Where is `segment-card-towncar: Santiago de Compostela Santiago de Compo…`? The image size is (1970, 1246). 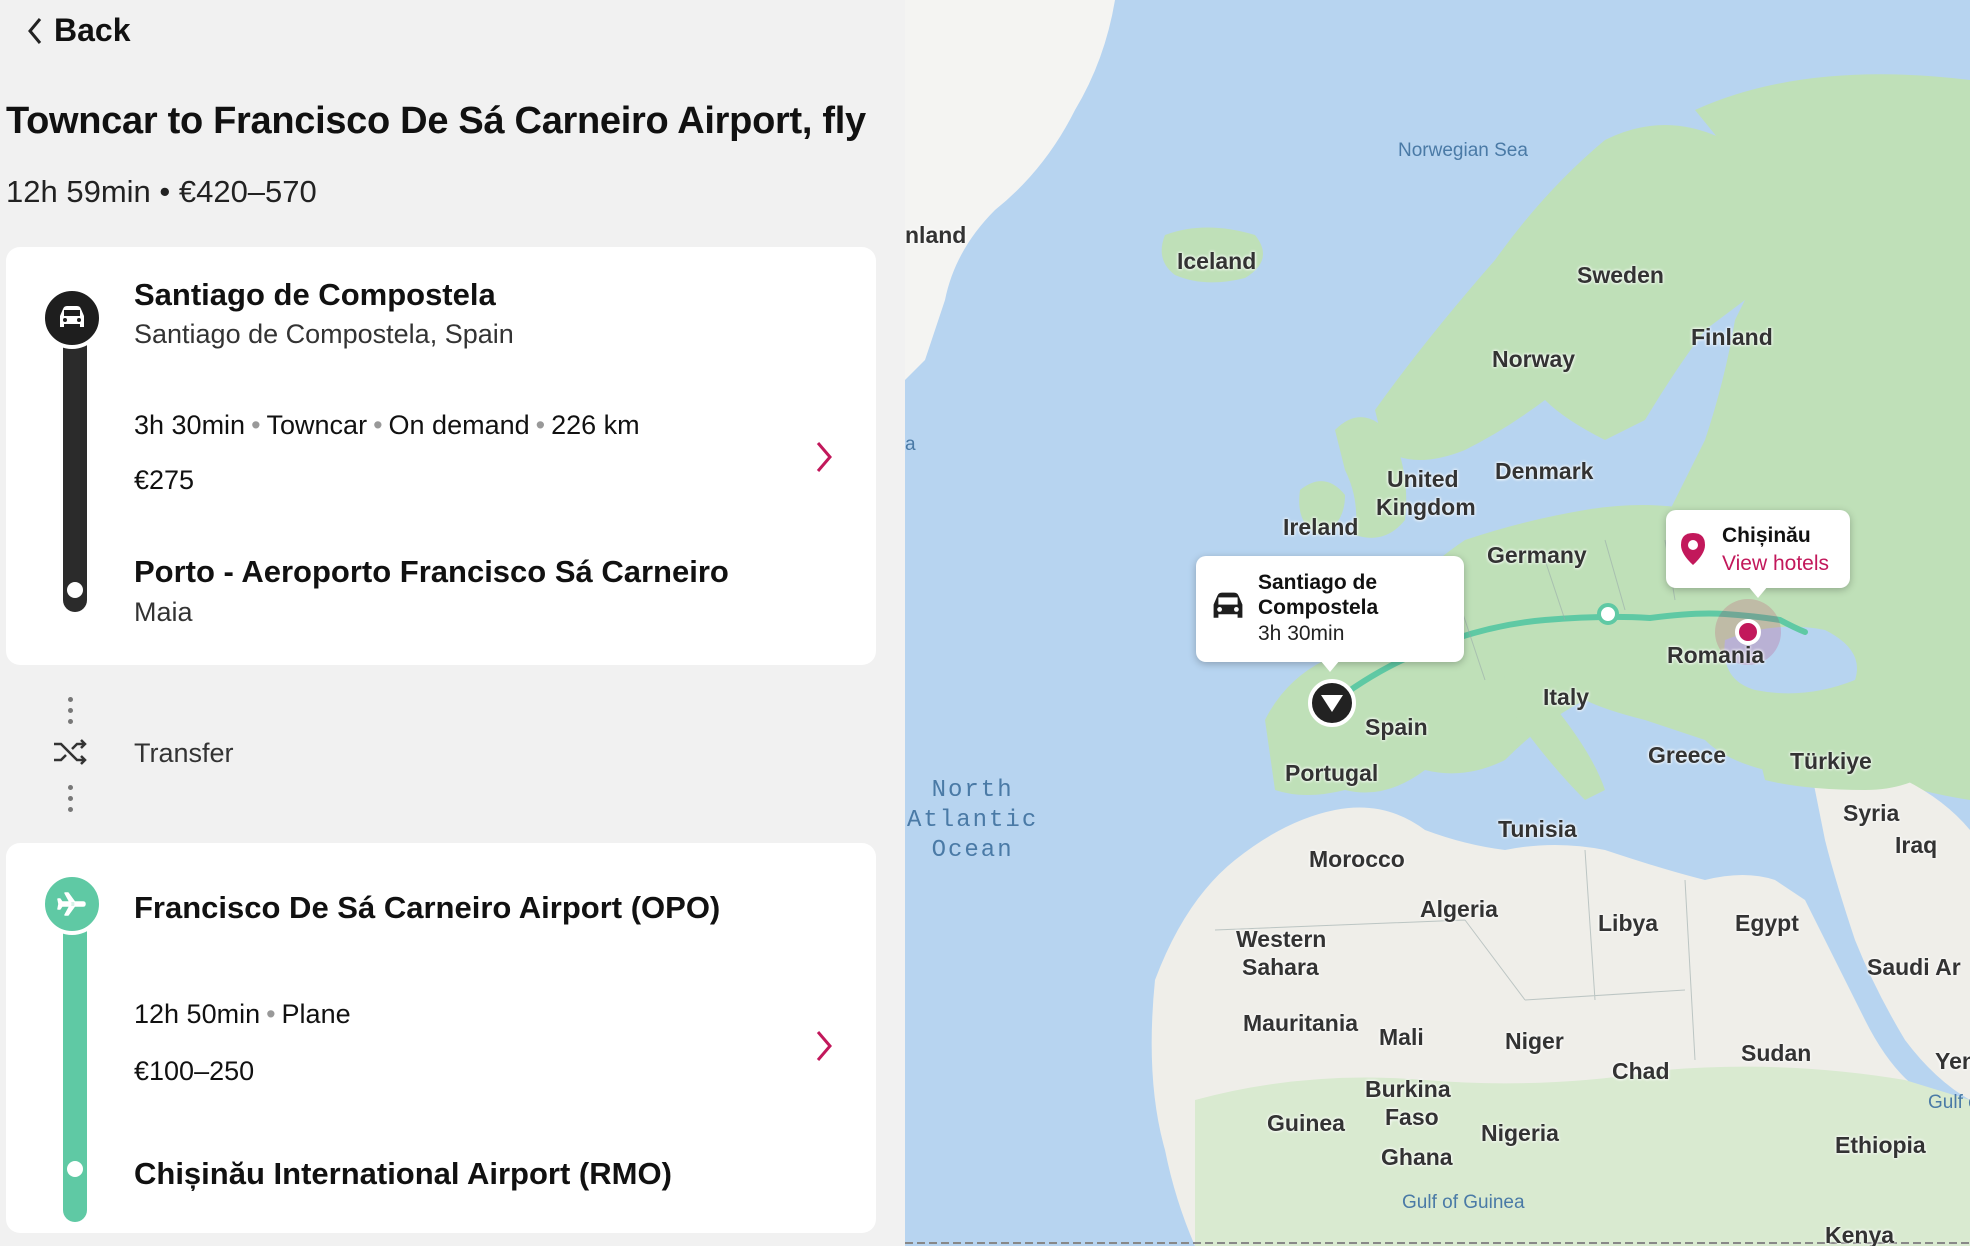 segment-card-towncar: Santiago de Compostela Santiago de Compo… is located at coordinates (441, 456).